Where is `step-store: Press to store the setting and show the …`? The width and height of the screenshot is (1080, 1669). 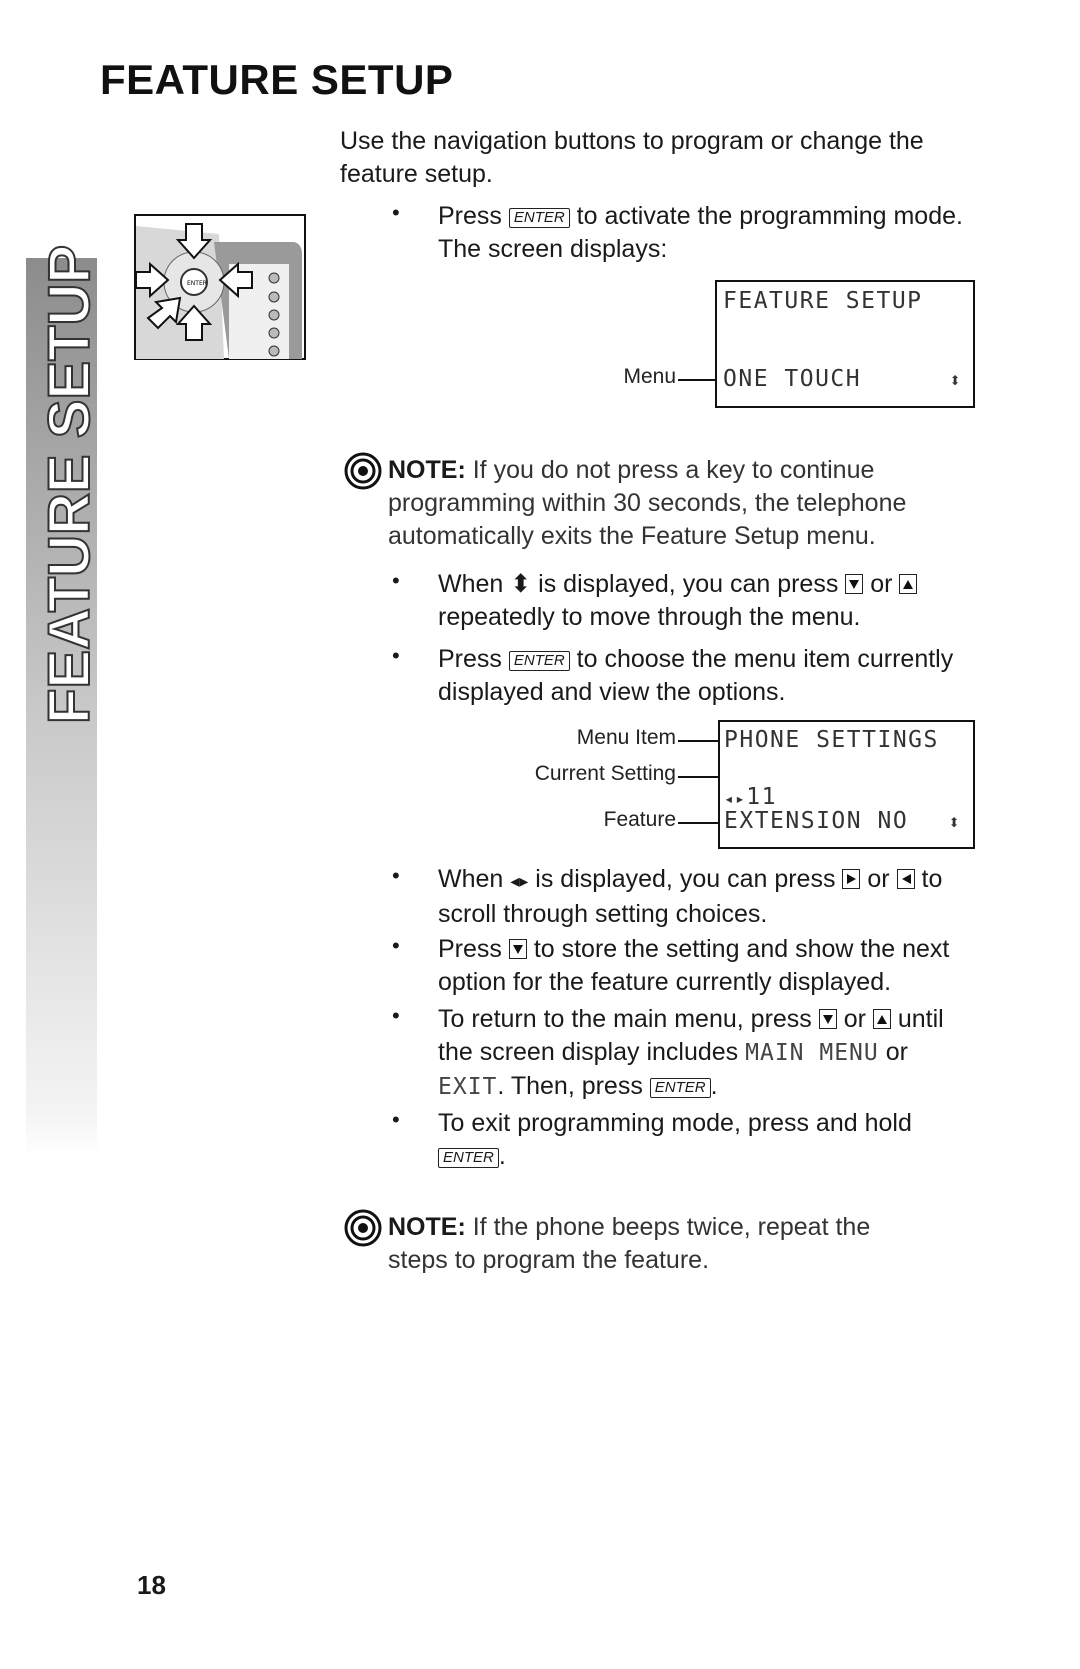
step-store: Press to store the setting and show the … is located at coordinates (708, 966).